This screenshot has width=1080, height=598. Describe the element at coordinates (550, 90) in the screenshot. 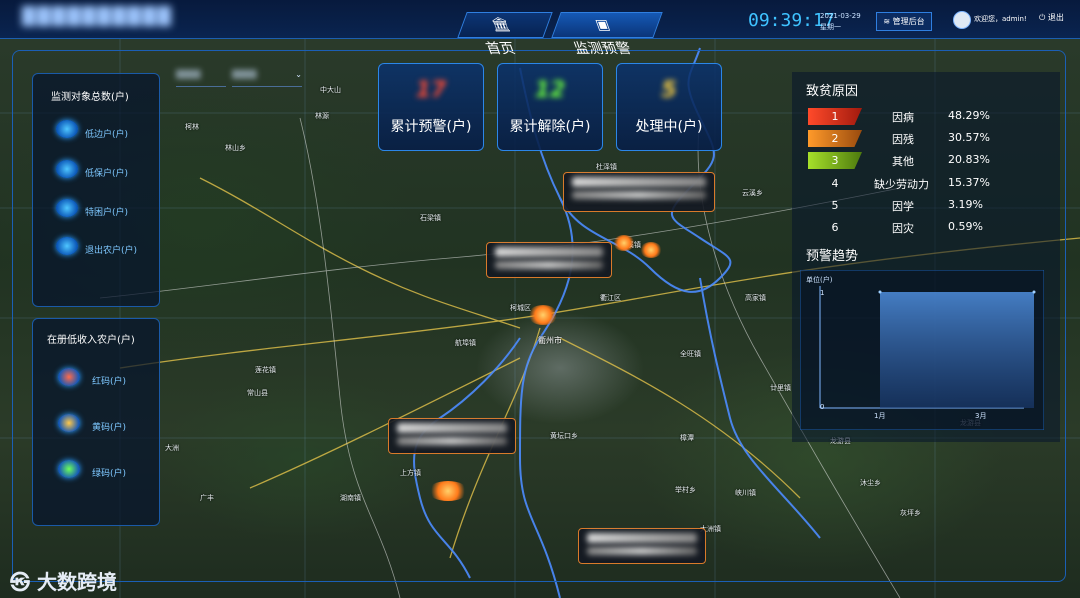

I see `stat-value: 12` at that location.